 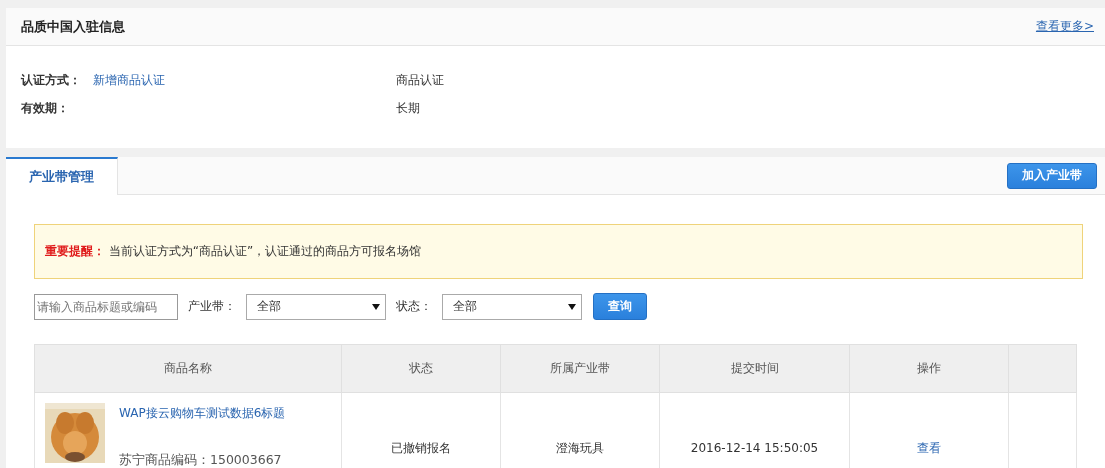 I want to click on tab: 产业带管理, so click(x=62, y=176).